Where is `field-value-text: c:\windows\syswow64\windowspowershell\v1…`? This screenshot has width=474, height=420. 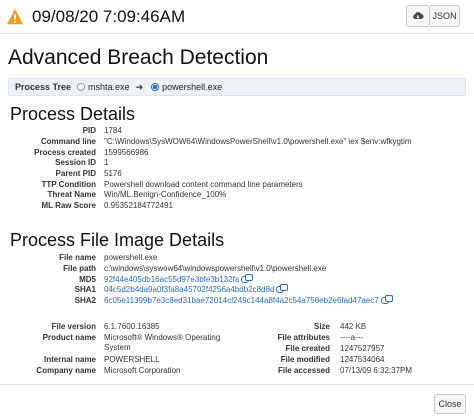
field-value-text: c:\windows\syswow64\windowspowershell\v1… is located at coordinates (215, 268).